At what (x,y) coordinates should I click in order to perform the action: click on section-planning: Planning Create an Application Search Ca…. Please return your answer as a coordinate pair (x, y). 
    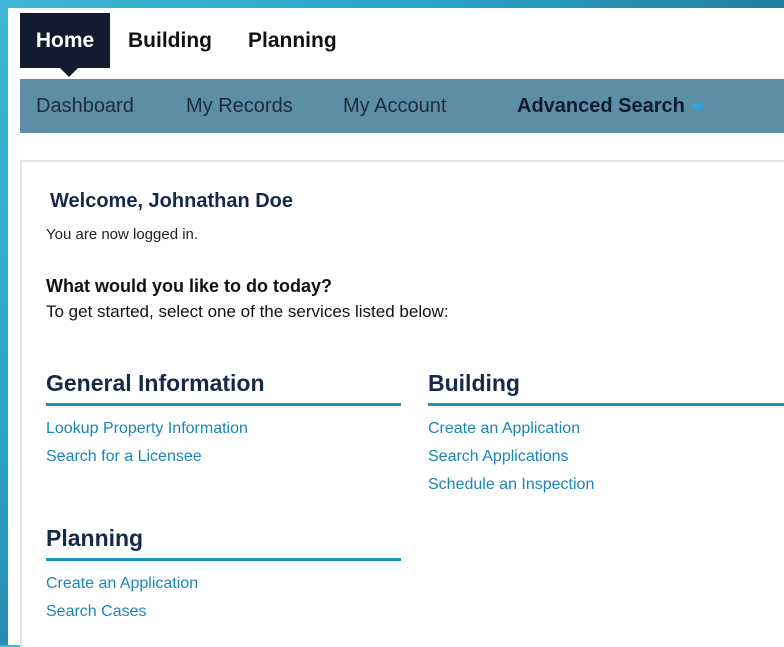
    Looking at the image, I should click on (223, 575).